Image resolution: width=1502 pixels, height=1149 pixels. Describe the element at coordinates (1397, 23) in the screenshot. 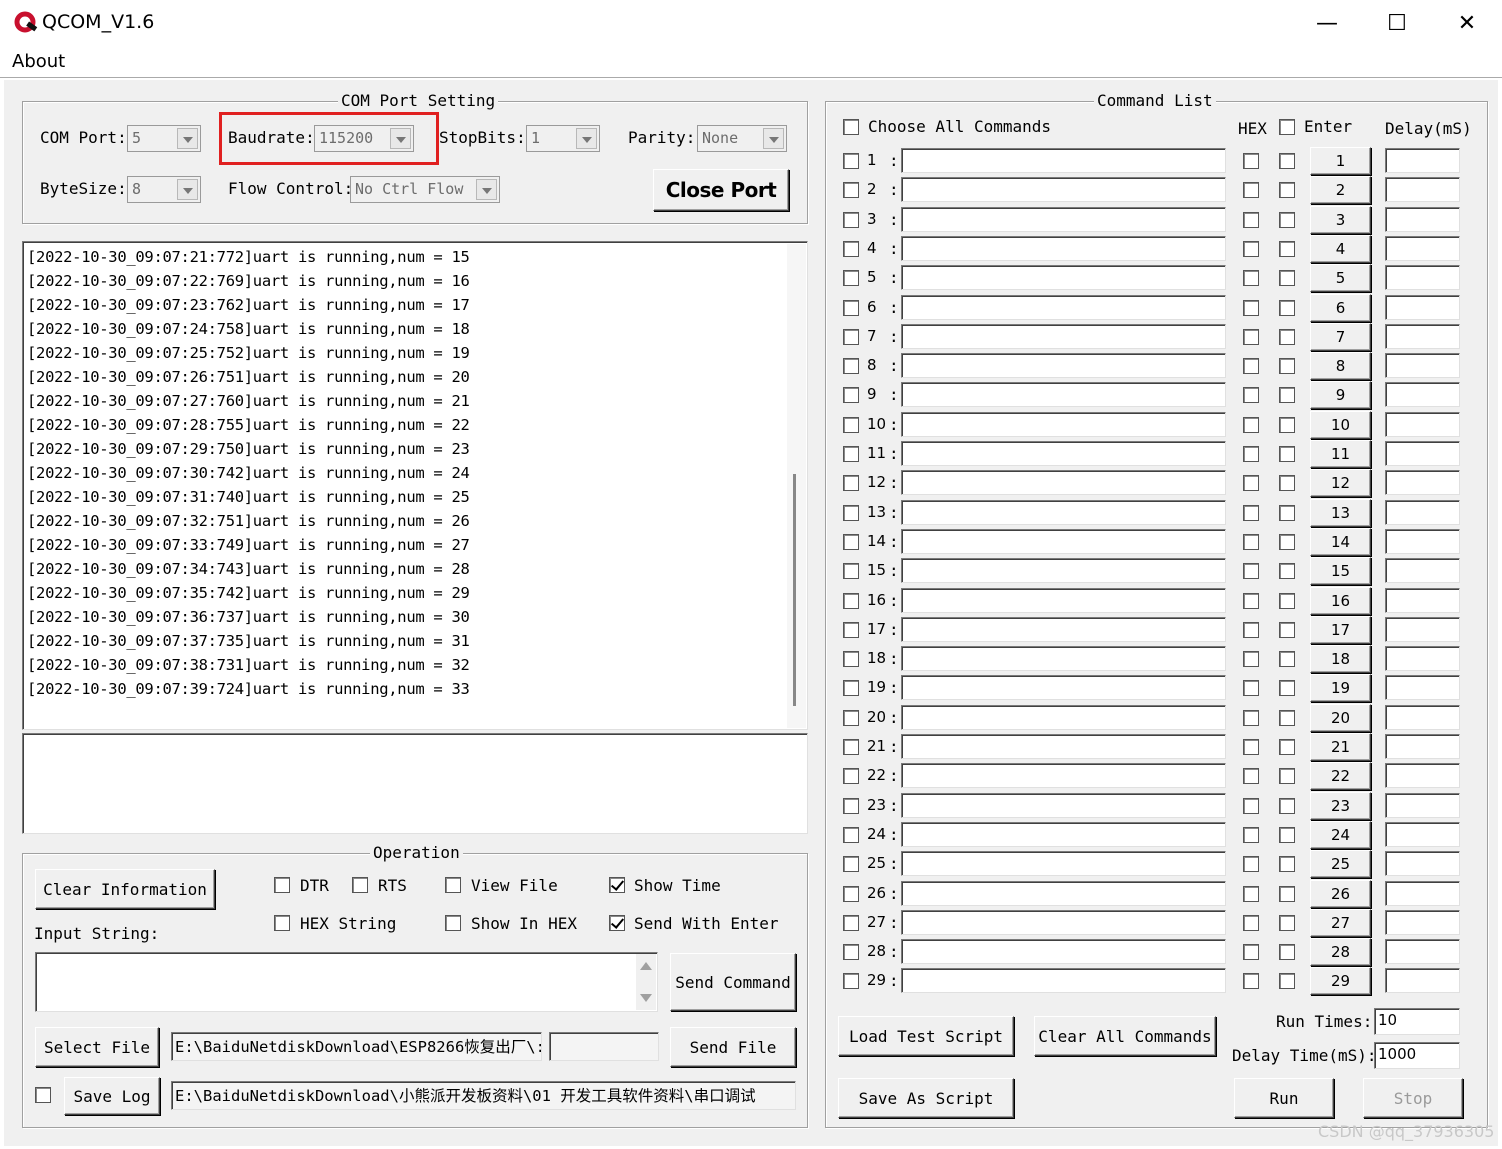

I see `maximize-button: ☐` at that location.